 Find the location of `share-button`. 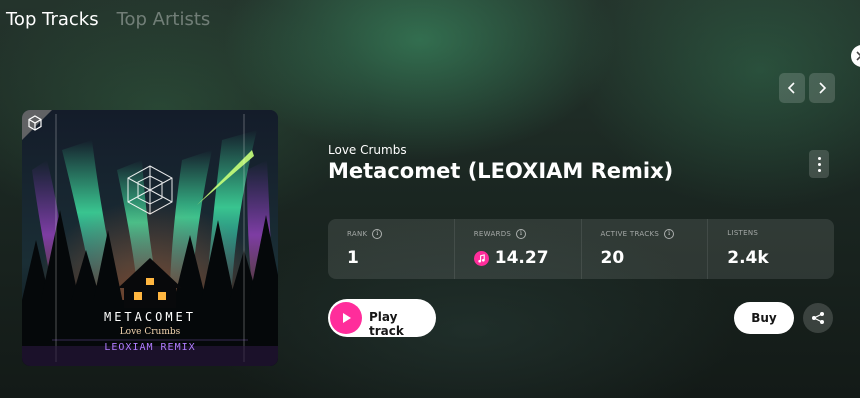

share-button is located at coordinates (818, 318).